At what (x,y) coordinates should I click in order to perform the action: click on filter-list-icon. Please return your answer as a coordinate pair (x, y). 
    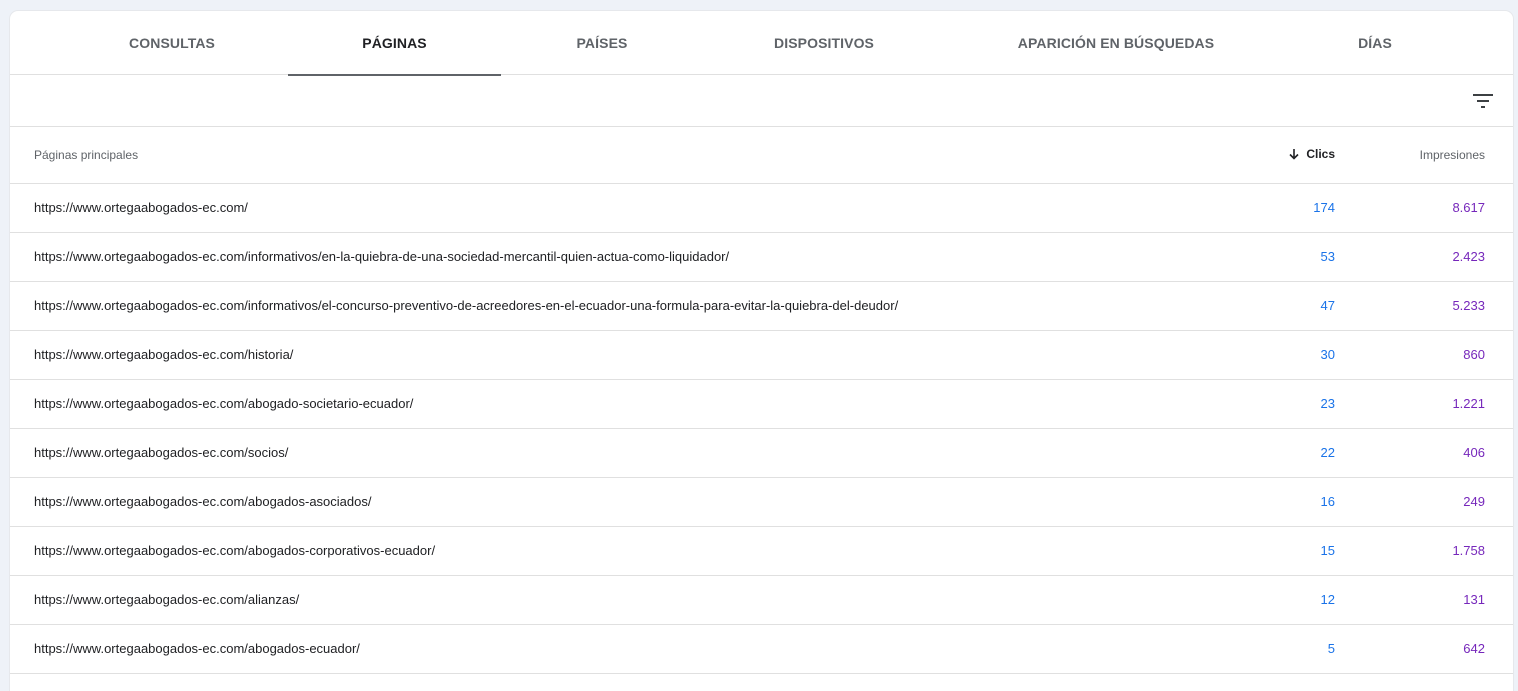
    Looking at the image, I should click on (1483, 101).